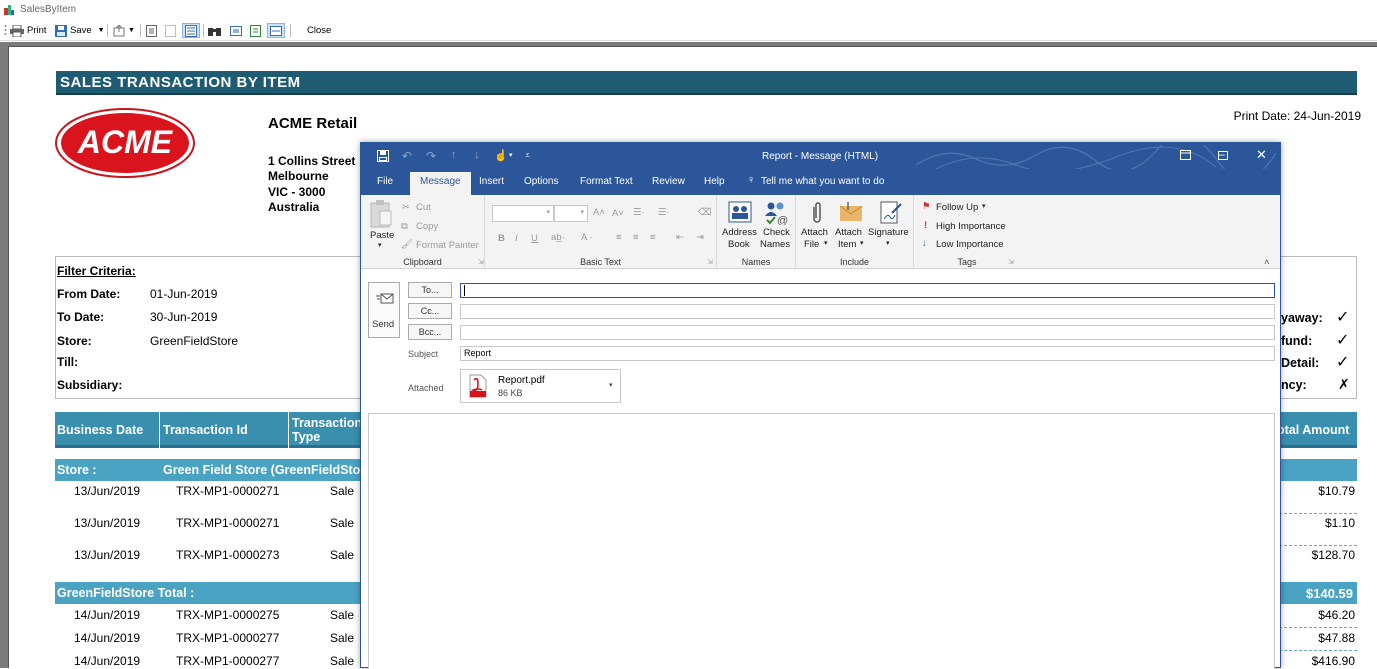 The width and height of the screenshot is (1377, 669). I want to click on print-button: Print, so click(28, 30).